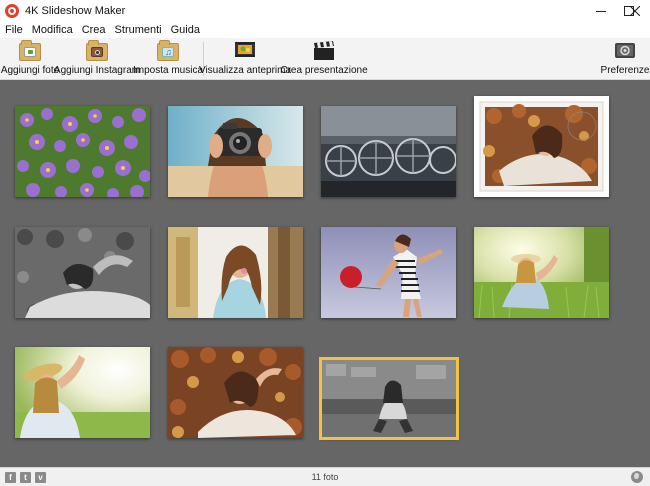 The width and height of the screenshot is (650, 486). I want to click on minimize-icon, so click(601, 11).